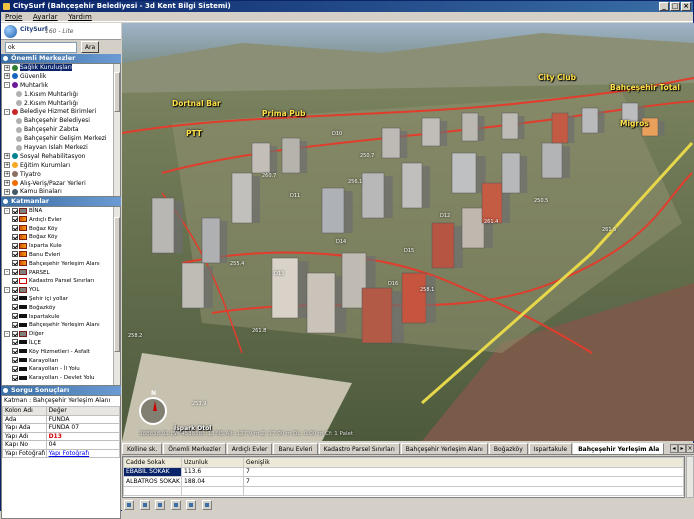  What do you see at coordinates (664, 6) in the screenshot?
I see `minimize-button: _` at bounding box center [664, 6].